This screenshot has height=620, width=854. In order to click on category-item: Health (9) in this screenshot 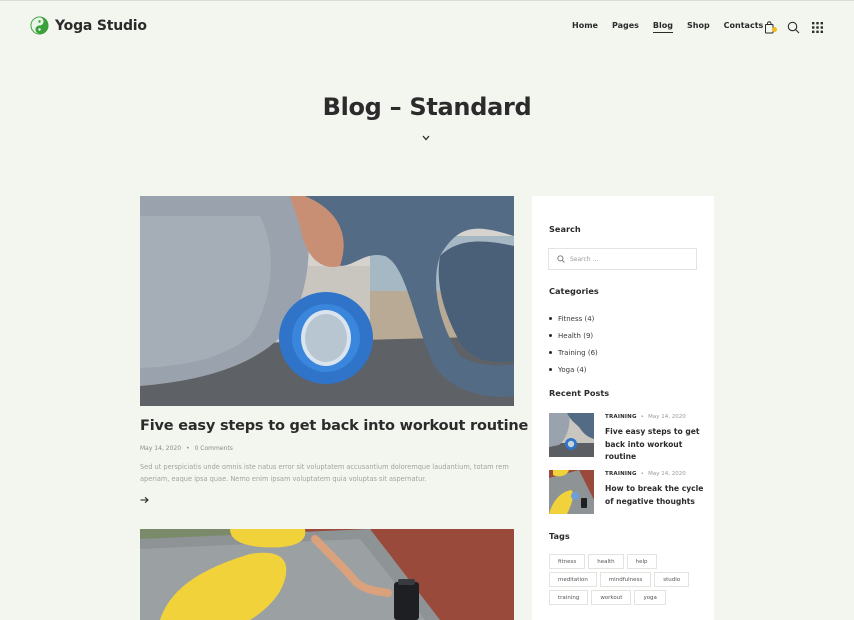, I will do `click(573, 335)`.